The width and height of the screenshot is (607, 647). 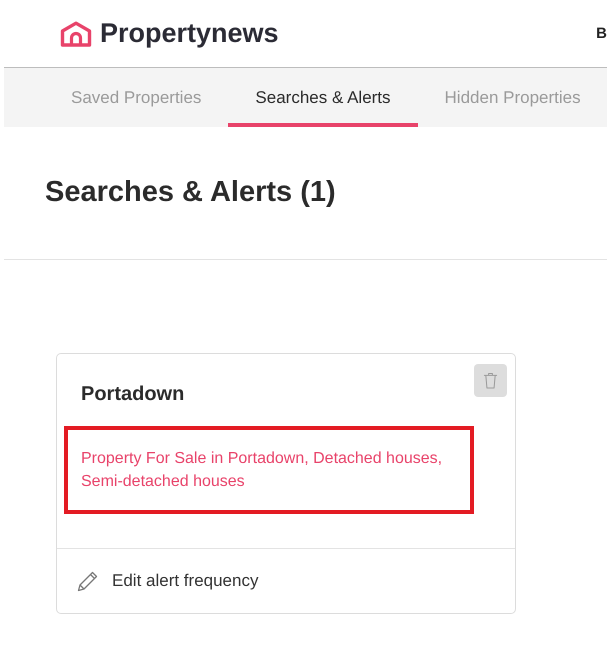 I want to click on house-icon, so click(x=76, y=33).